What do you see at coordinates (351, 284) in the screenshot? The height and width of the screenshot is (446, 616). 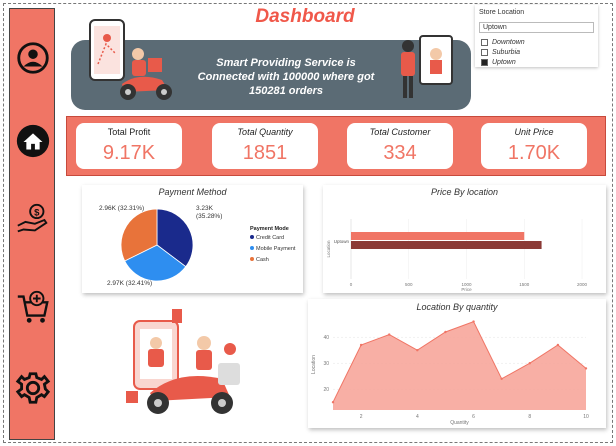 I see `x-tick-label: 0` at bounding box center [351, 284].